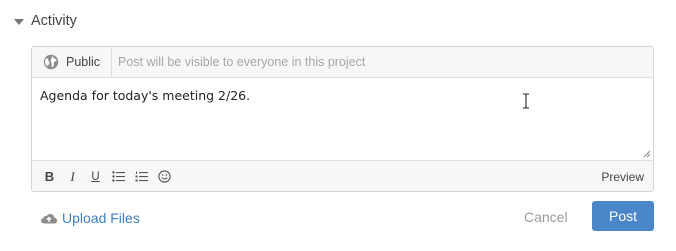  What do you see at coordinates (546, 217) in the screenshot?
I see `cancel-button: Cancel` at bounding box center [546, 217].